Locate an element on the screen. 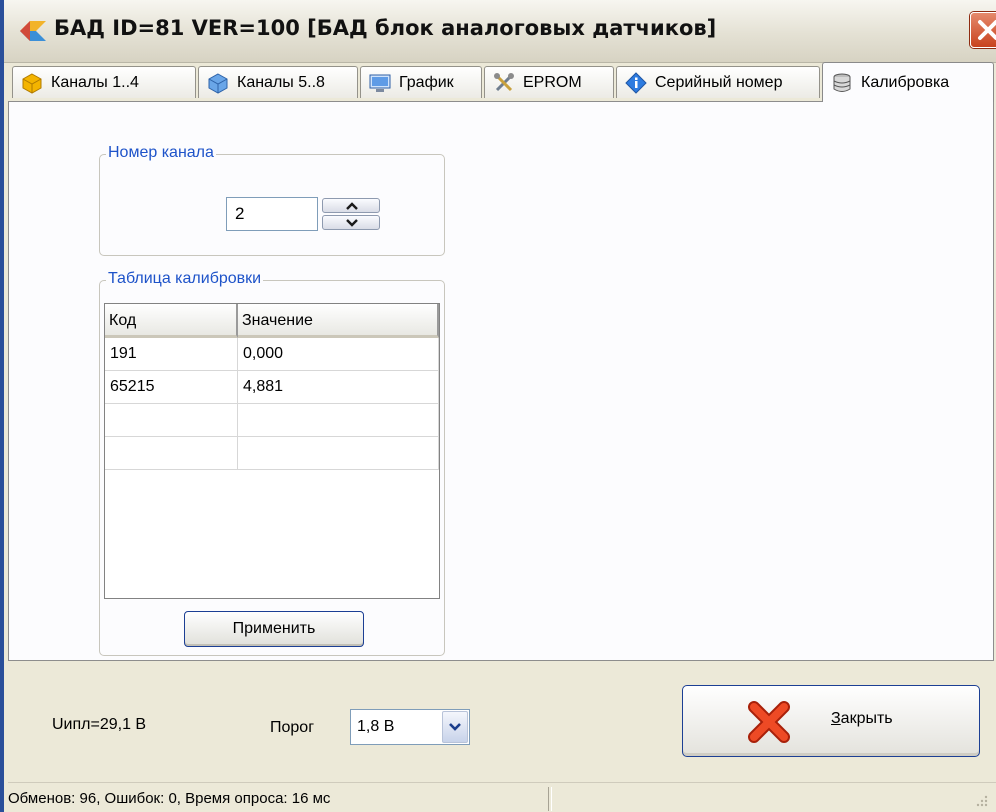  status-separator is located at coordinates (550, 799).